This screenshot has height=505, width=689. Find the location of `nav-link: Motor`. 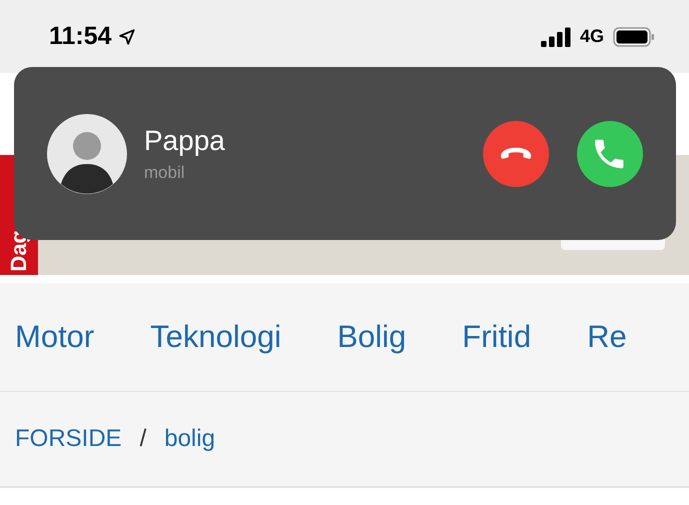

nav-link: Motor is located at coordinates (54, 337).